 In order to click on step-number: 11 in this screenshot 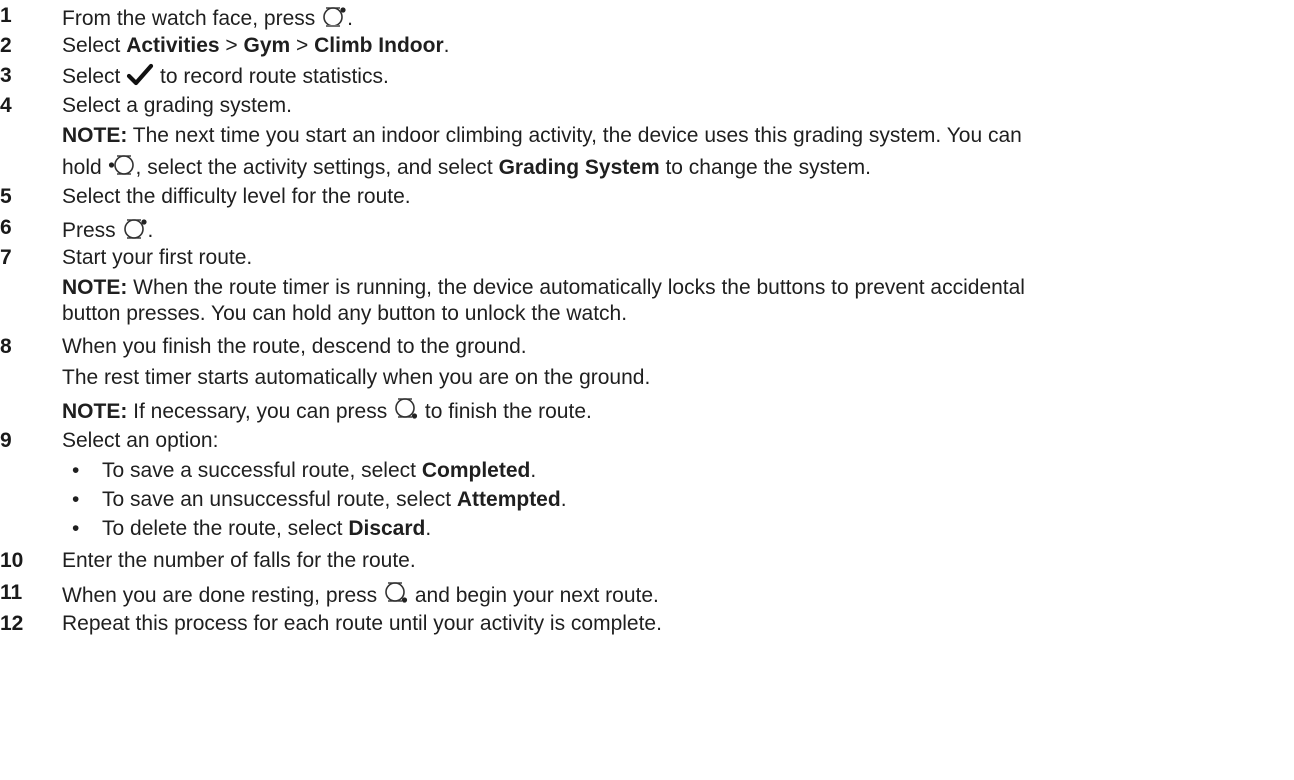, I will do `click(11, 592)`.